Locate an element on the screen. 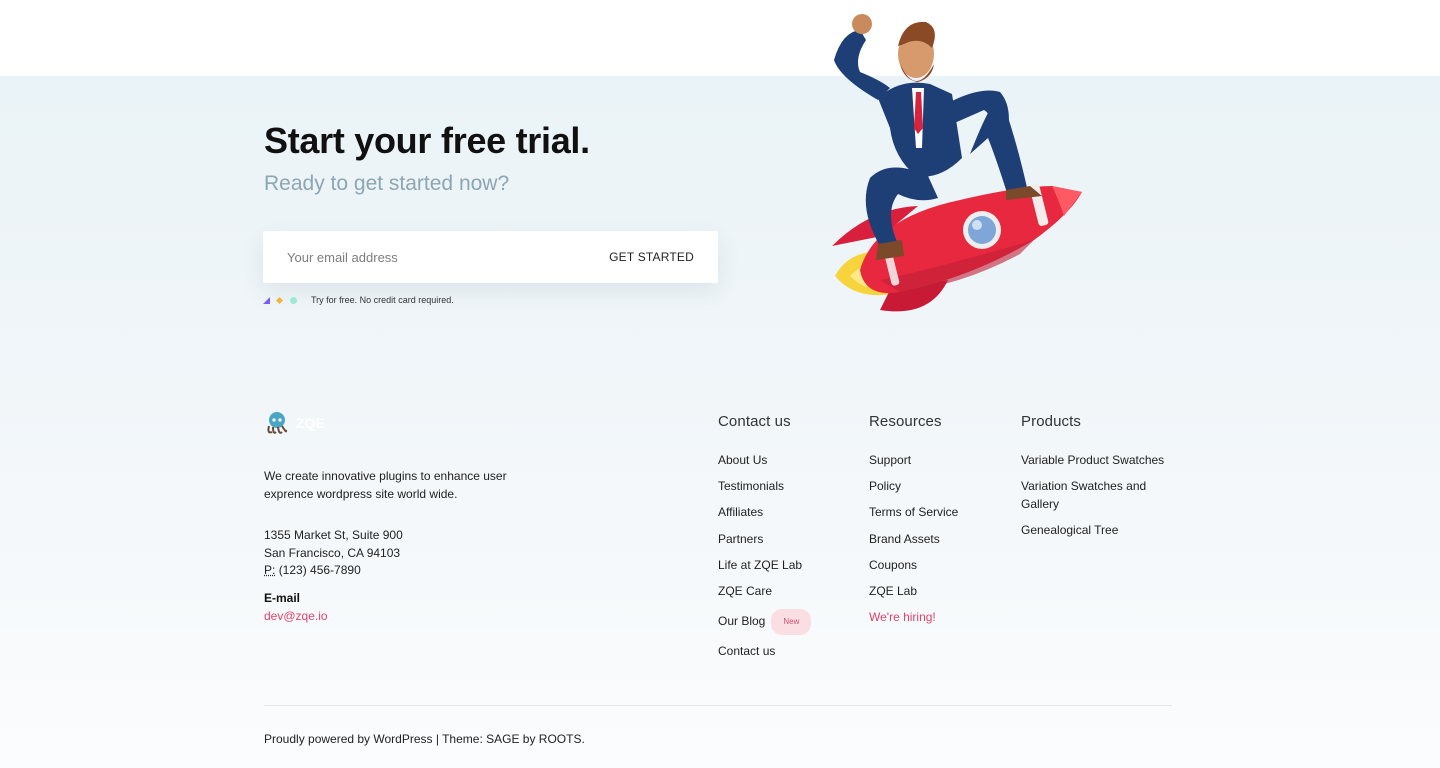  brand-name: ZQE is located at coordinates (310, 423).